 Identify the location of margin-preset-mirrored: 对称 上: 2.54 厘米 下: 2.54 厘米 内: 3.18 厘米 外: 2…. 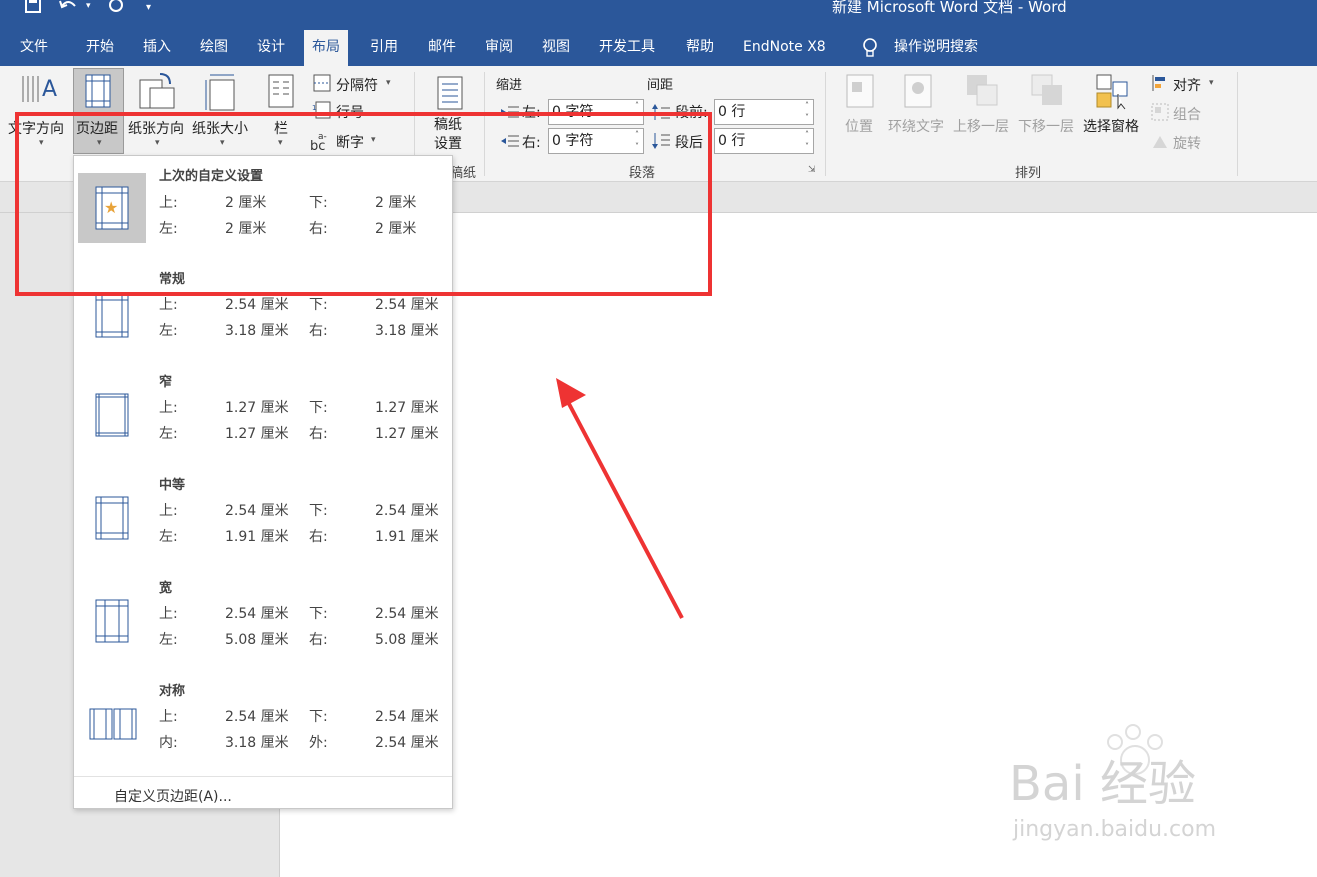
(263, 722).